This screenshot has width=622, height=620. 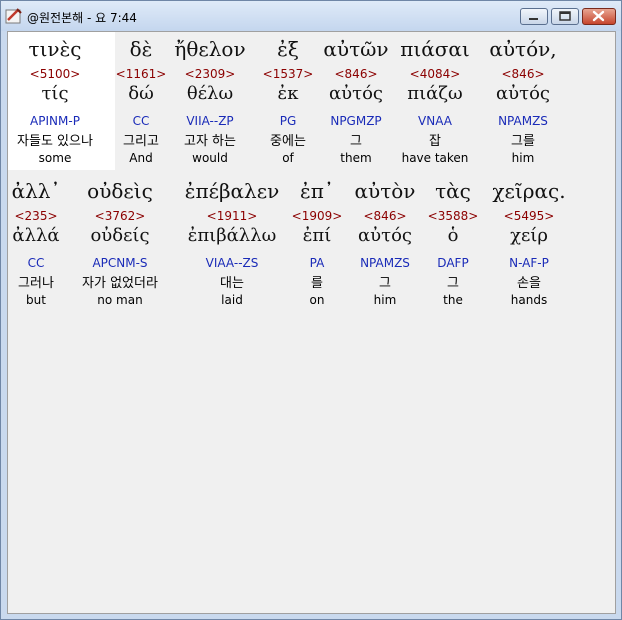 I want to click on morph-word: PG, so click(x=288, y=121).